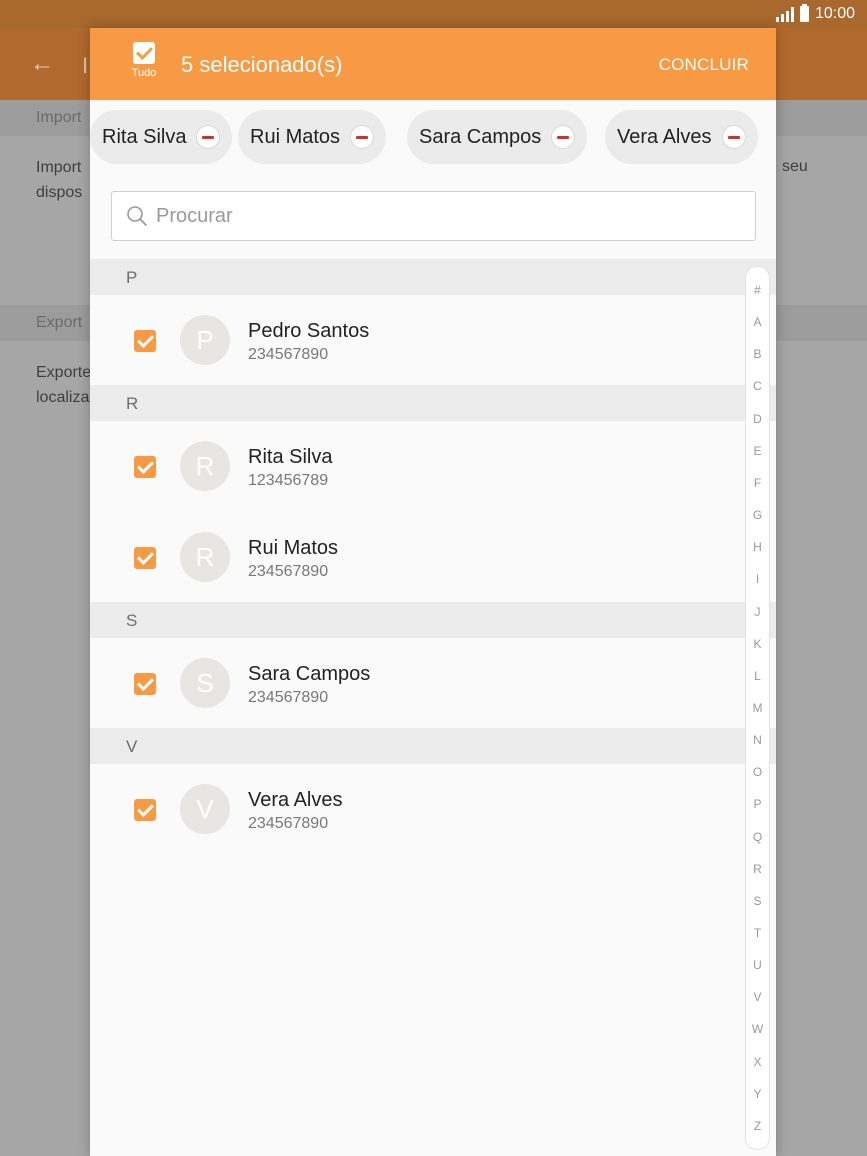 Image resolution: width=867 pixels, height=1156 pixels. What do you see at coordinates (480, 136) in the screenshot?
I see `chip-label: Sara Campos` at bounding box center [480, 136].